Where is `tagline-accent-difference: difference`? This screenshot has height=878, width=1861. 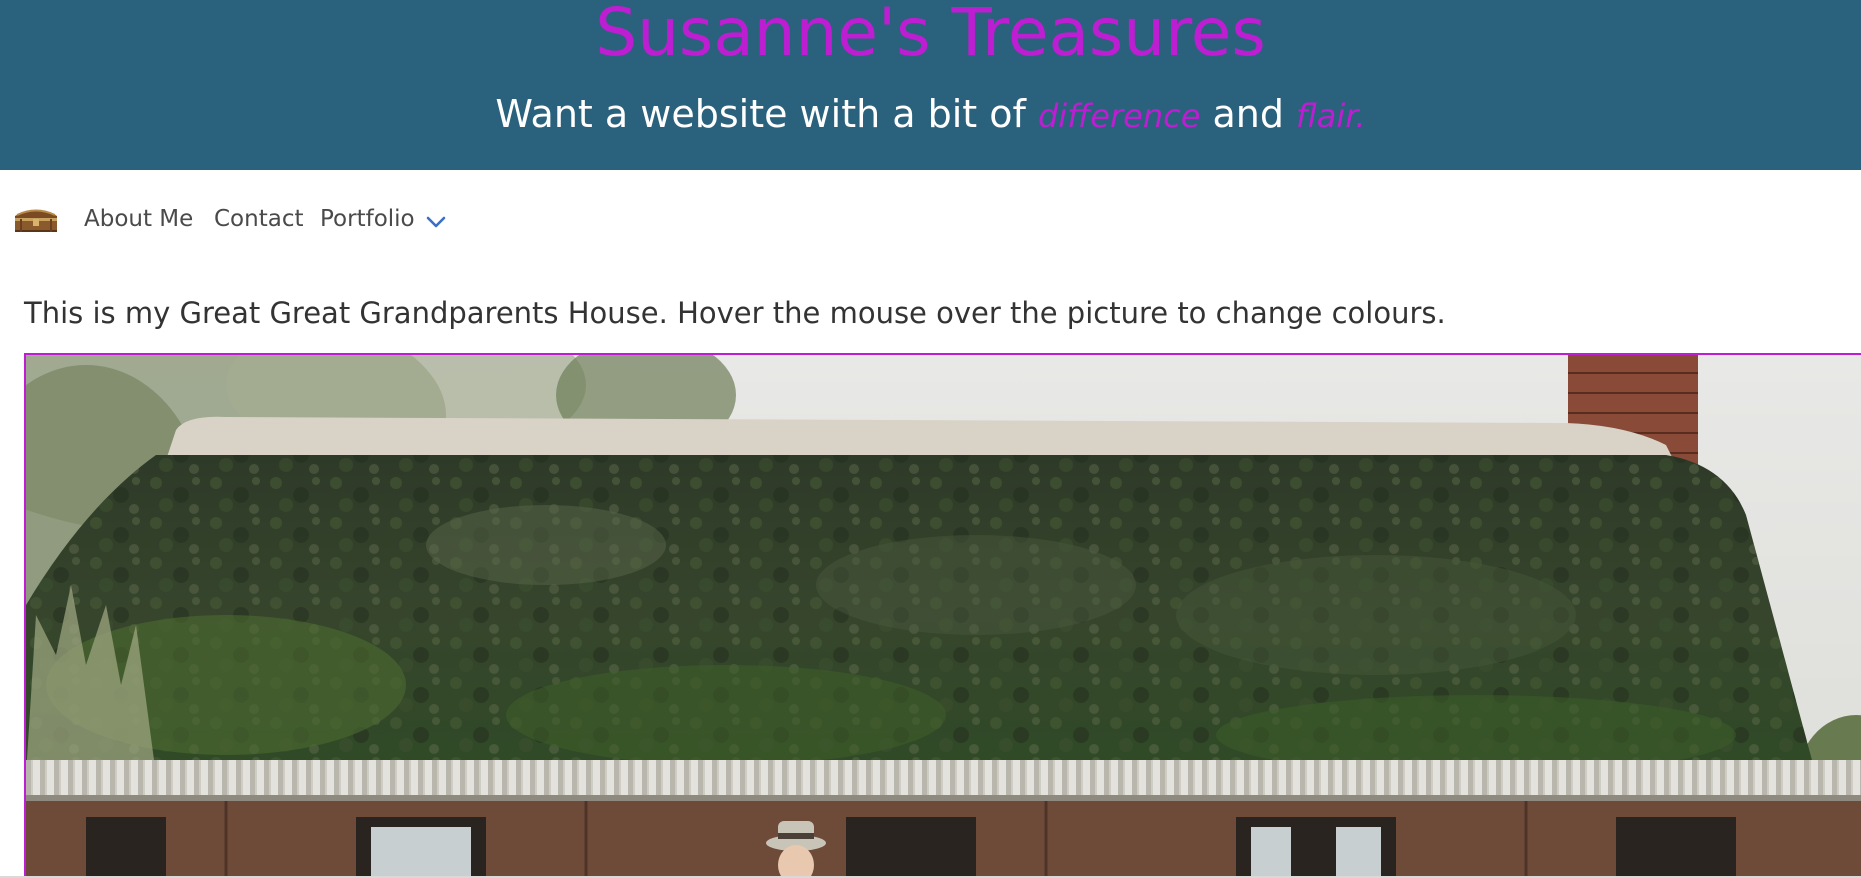
tagline-accent-difference: difference is located at coordinates (1119, 116).